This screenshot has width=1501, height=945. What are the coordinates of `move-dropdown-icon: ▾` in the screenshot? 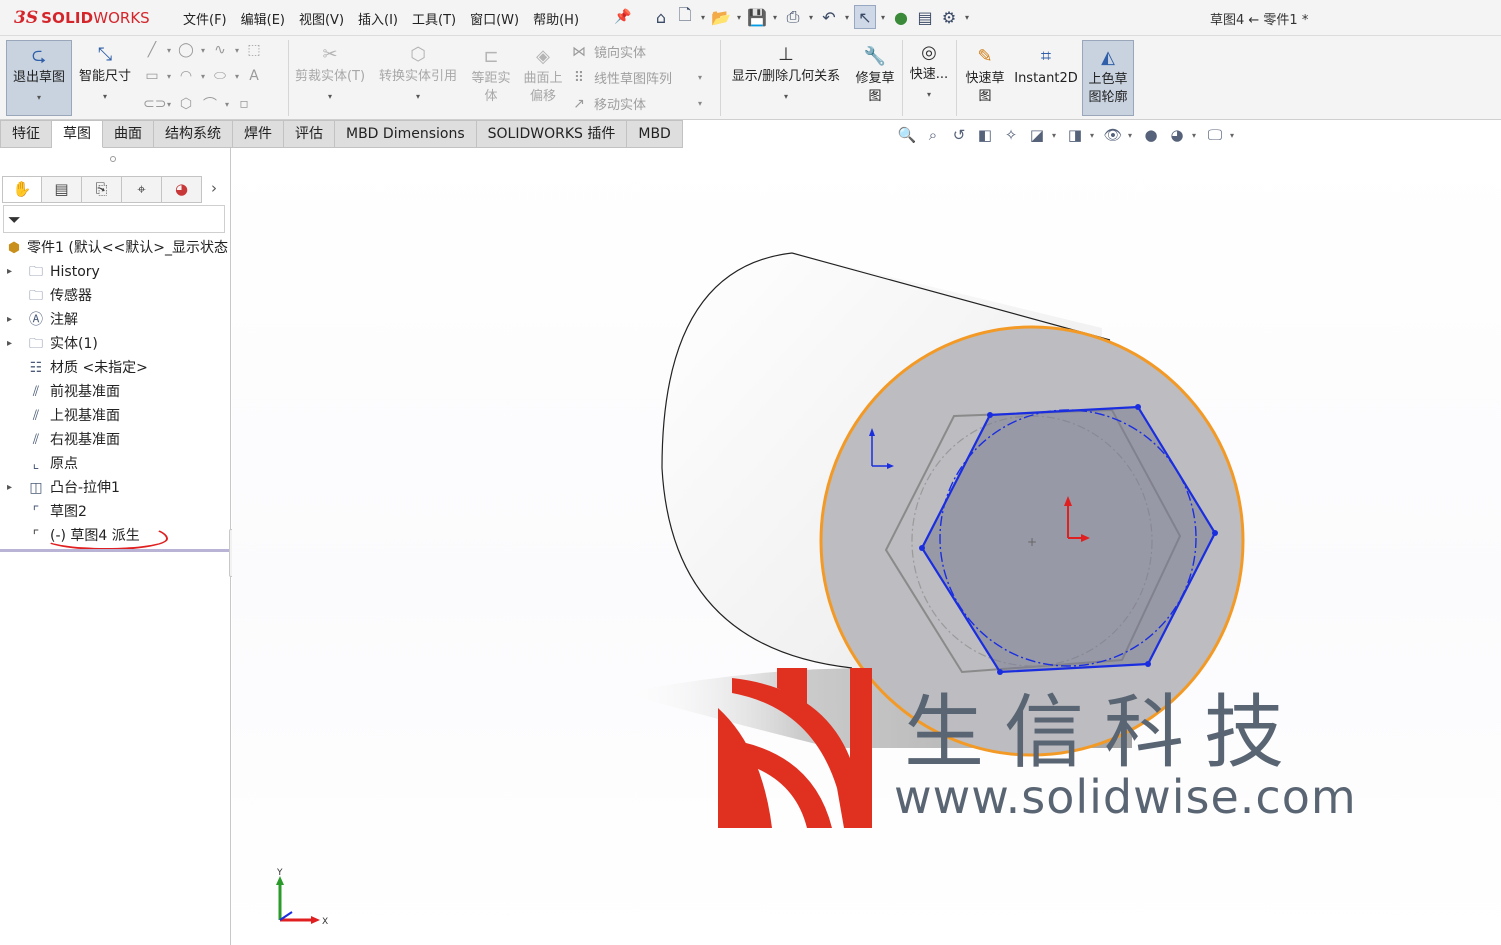 It's located at (700, 103).